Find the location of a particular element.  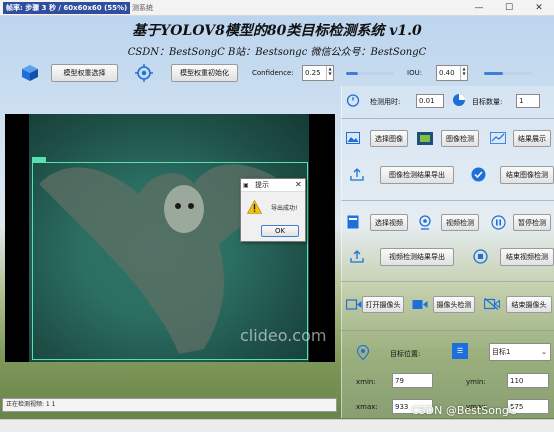

status-bar: 正在检测视频: 1 1 is located at coordinates (169, 405).